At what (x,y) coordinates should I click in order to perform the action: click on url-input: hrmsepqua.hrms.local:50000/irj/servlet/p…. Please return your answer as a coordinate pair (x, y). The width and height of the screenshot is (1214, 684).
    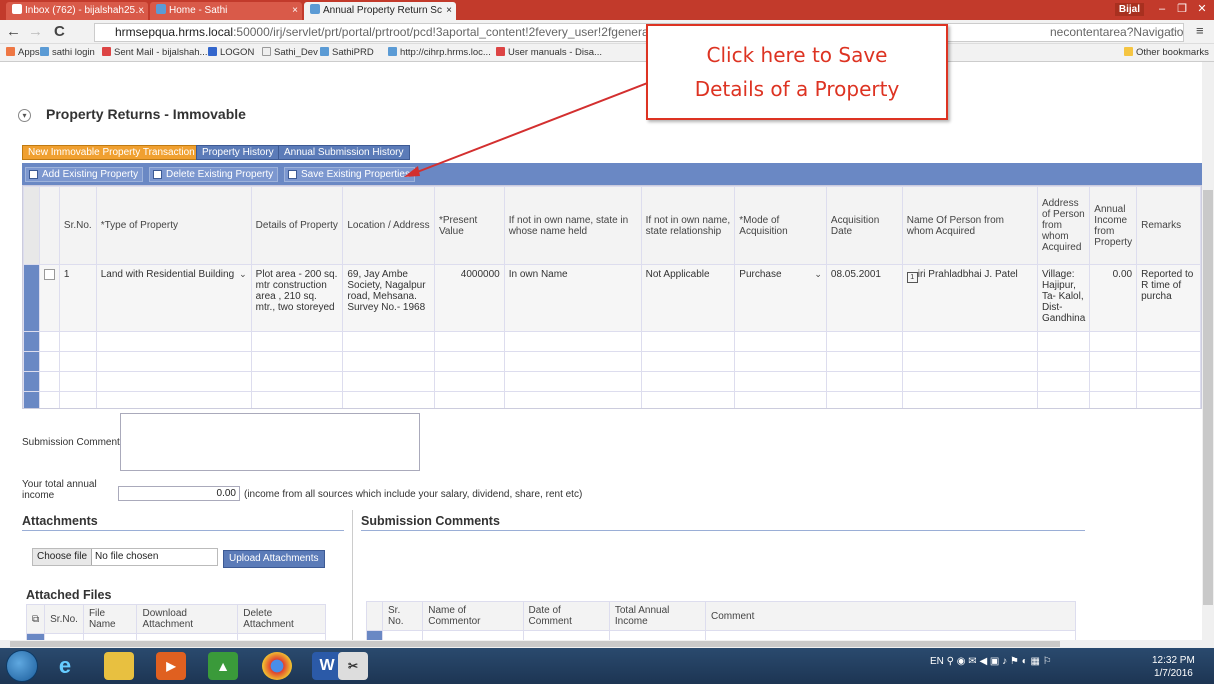
    Looking at the image, I should click on (639, 32).